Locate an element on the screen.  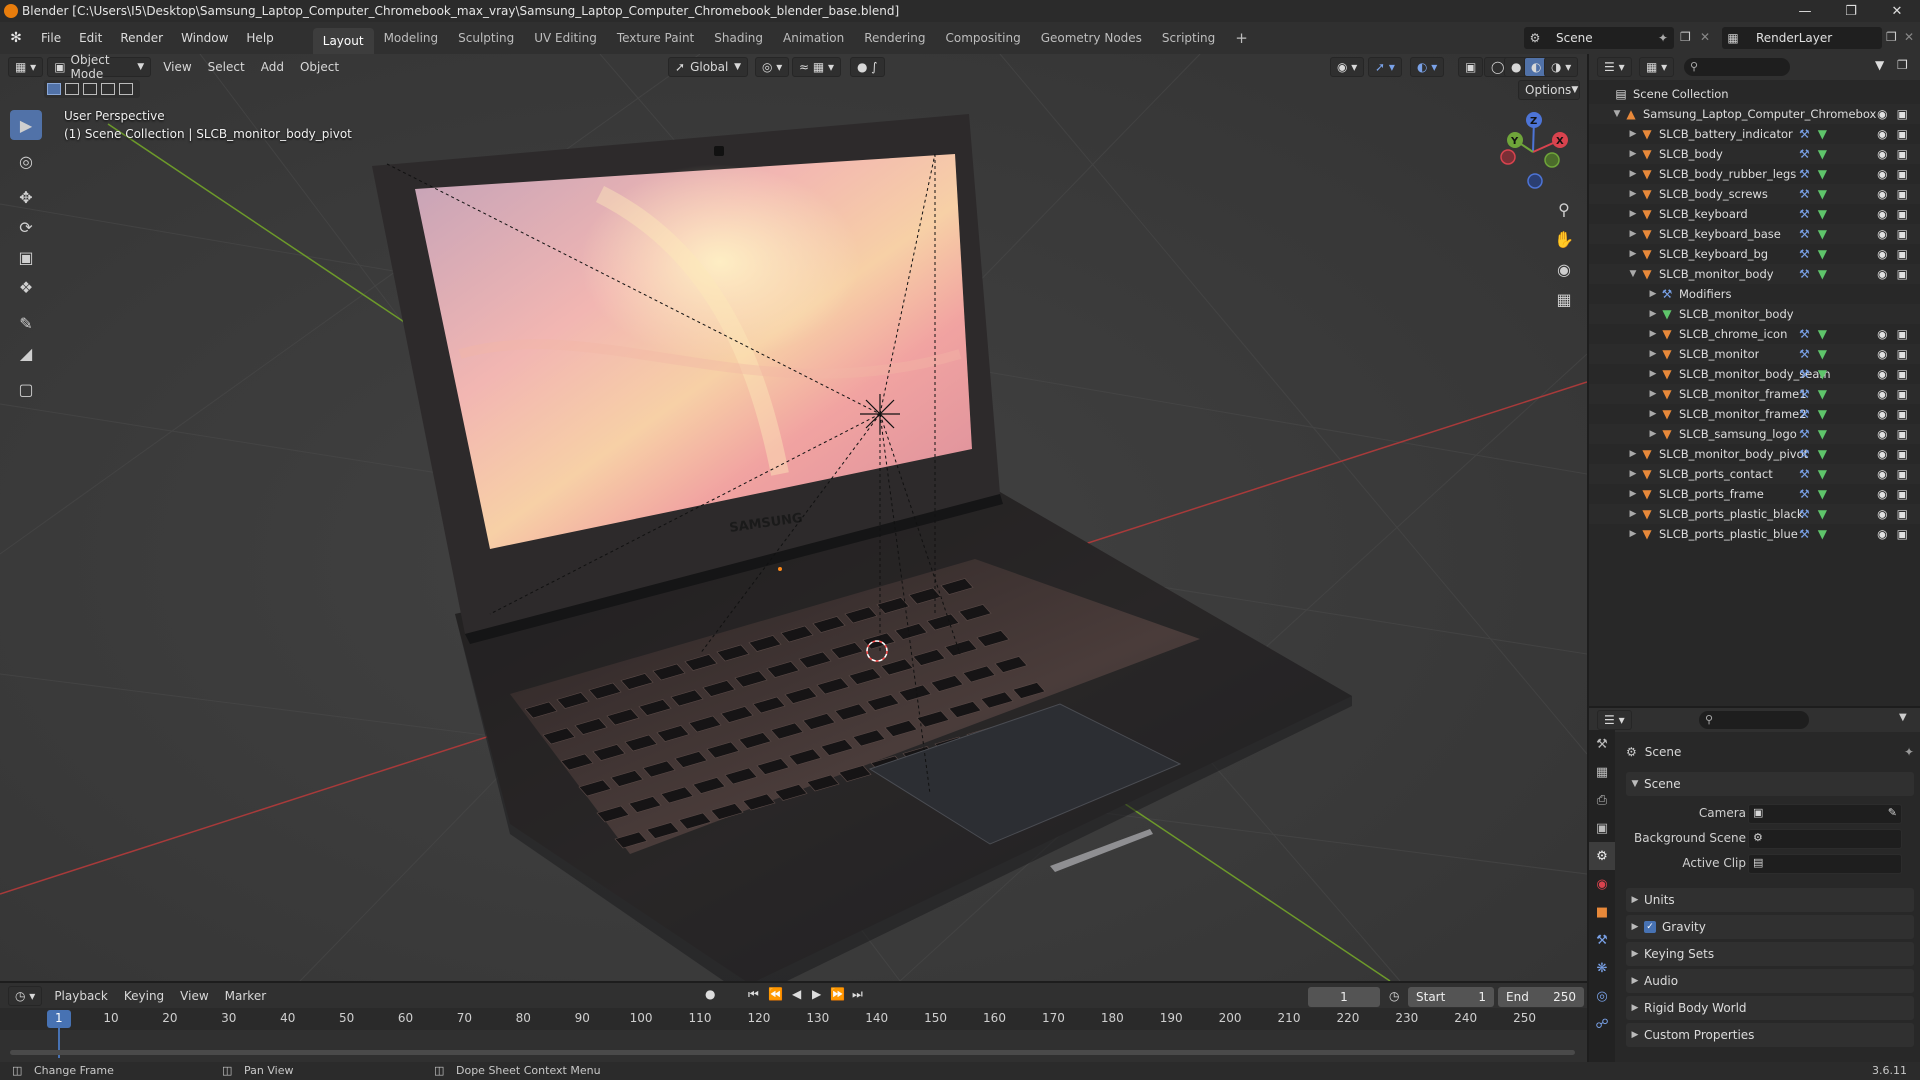
constraints-tab-icon: ☍ is located at coordinates (1602, 1024).